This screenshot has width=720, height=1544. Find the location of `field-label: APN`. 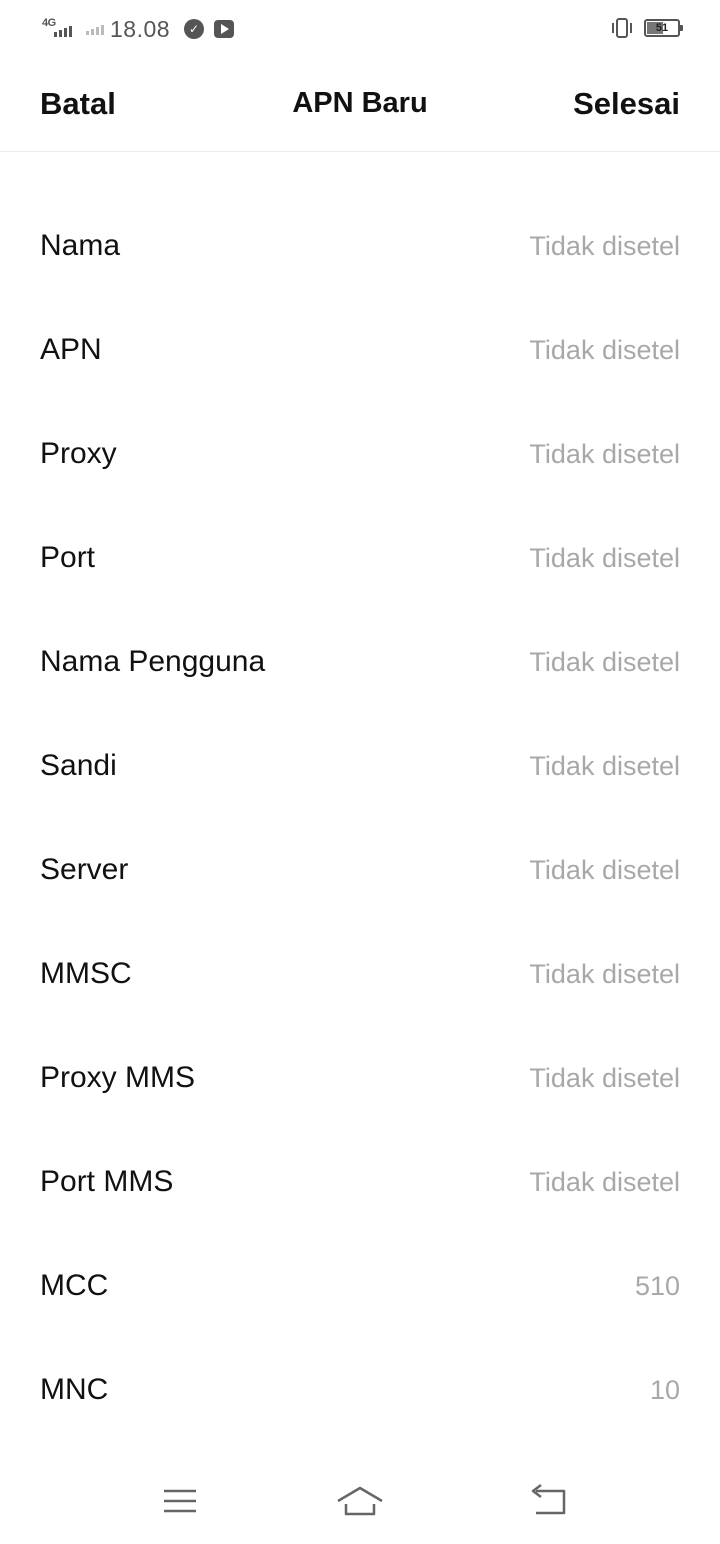

field-label: APN is located at coordinates (71, 349).